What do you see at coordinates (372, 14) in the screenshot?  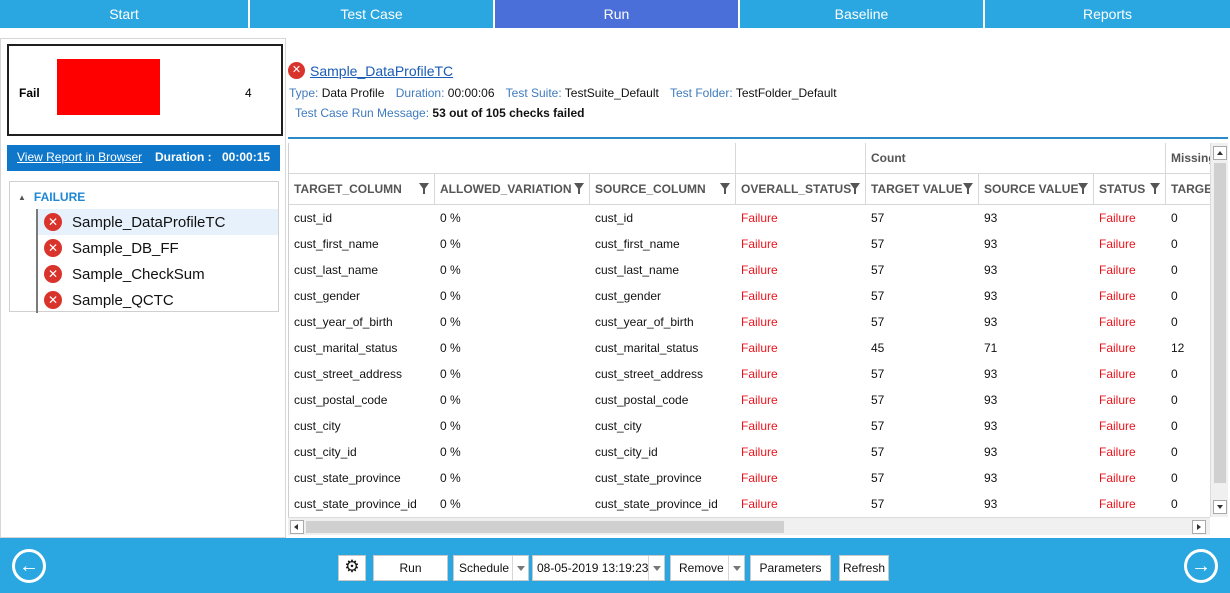 I see `tab-test-case: Test Case` at bounding box center [372, 14].